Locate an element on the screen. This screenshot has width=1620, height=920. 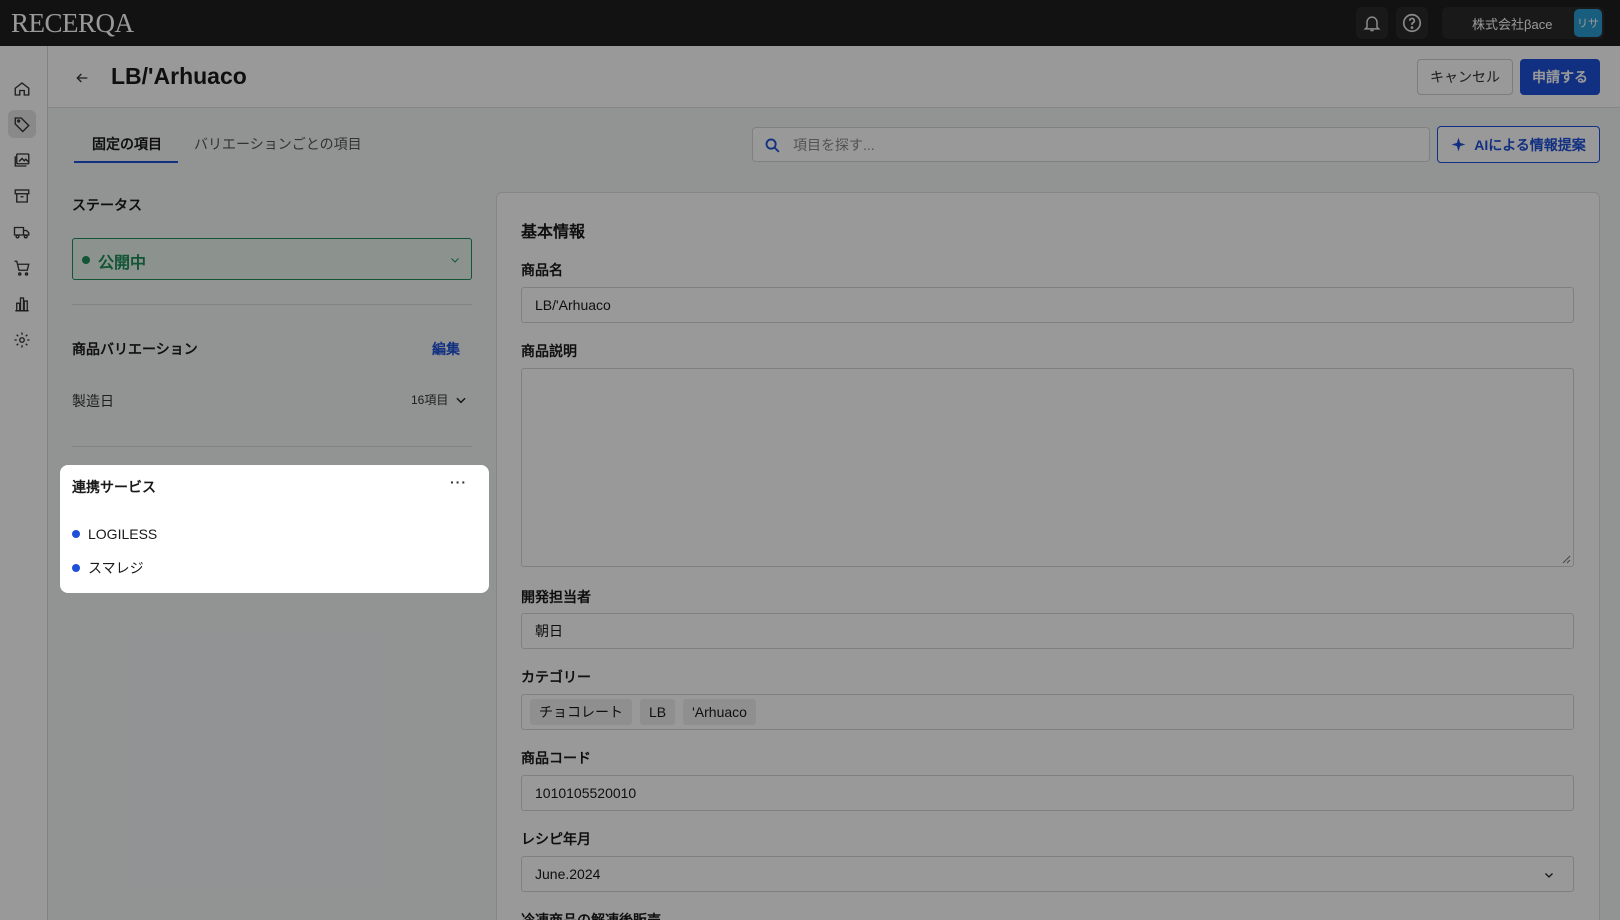
help-button is located at coordinates (1412, 23).